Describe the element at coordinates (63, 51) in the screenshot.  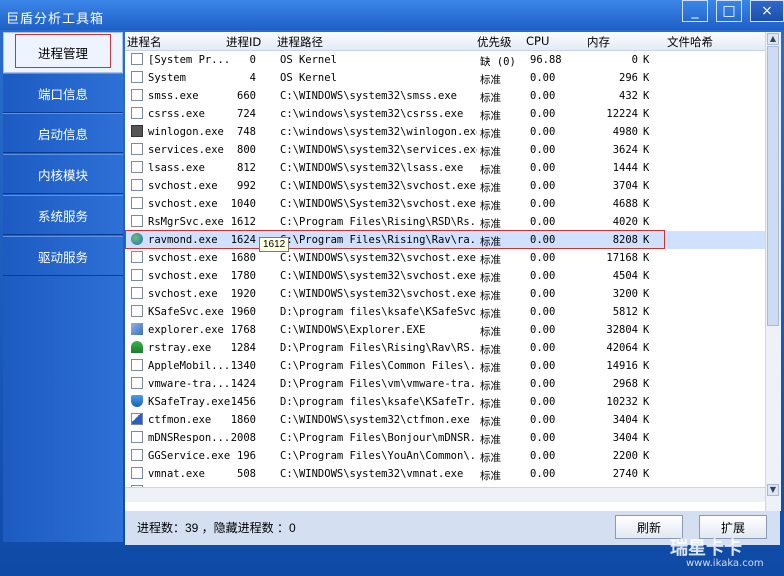
I see `annotation-highlight-nav` at that location.